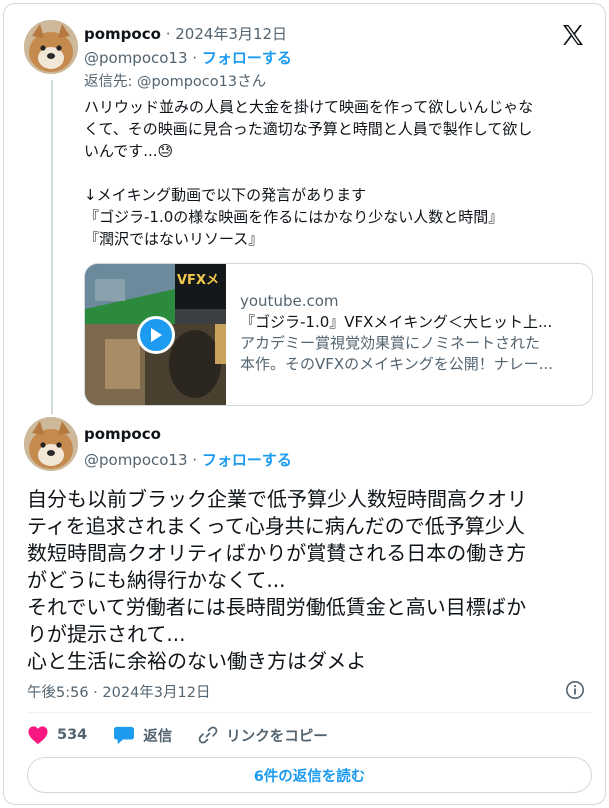 This screenshot has height=808, width=609. I want to click on tweet1-line: ↓メイキング動画で以下の発言があります, so click(225, 195).